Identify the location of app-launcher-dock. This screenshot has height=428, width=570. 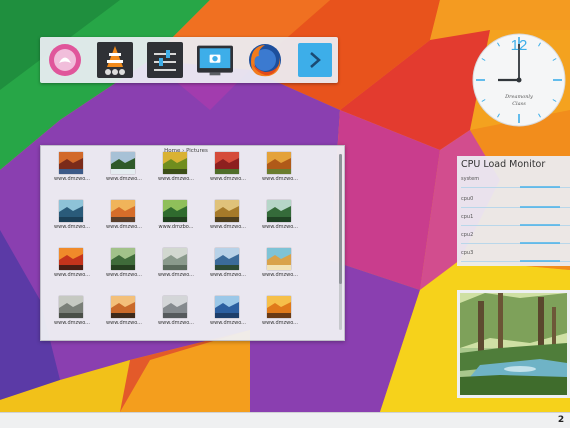
(189, 60).